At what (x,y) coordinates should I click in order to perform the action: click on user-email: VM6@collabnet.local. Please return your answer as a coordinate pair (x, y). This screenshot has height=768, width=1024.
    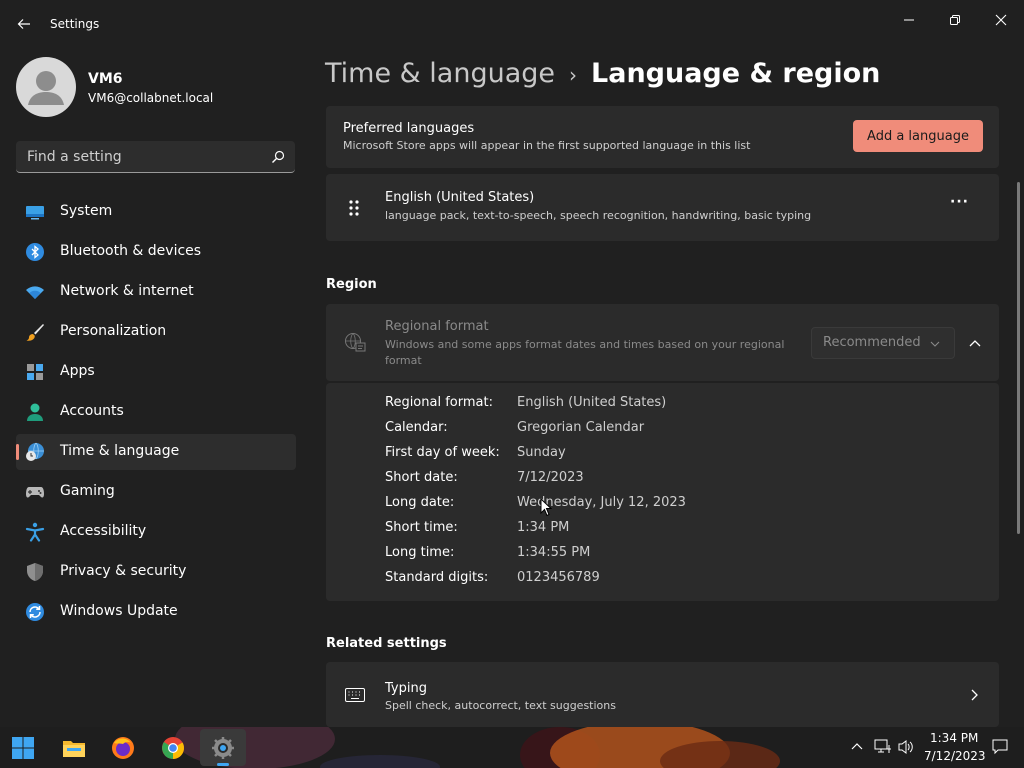
    Looking at the image, I should click on (151, 98).